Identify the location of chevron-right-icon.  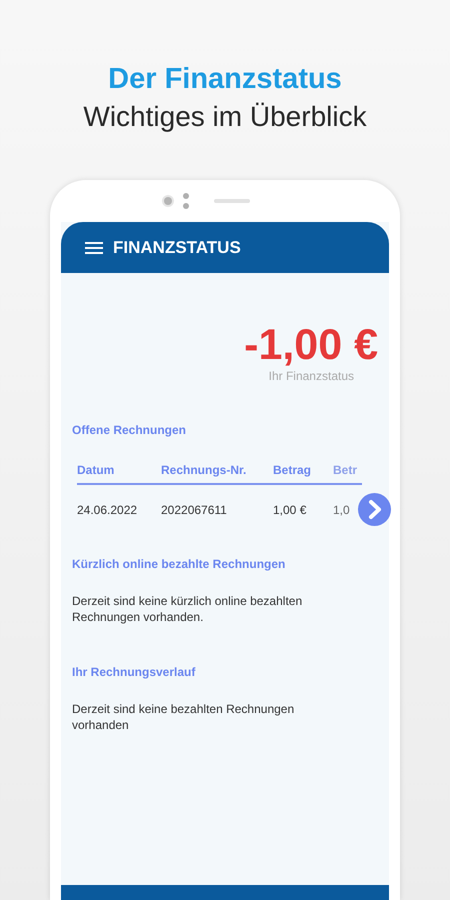
(374, 509).